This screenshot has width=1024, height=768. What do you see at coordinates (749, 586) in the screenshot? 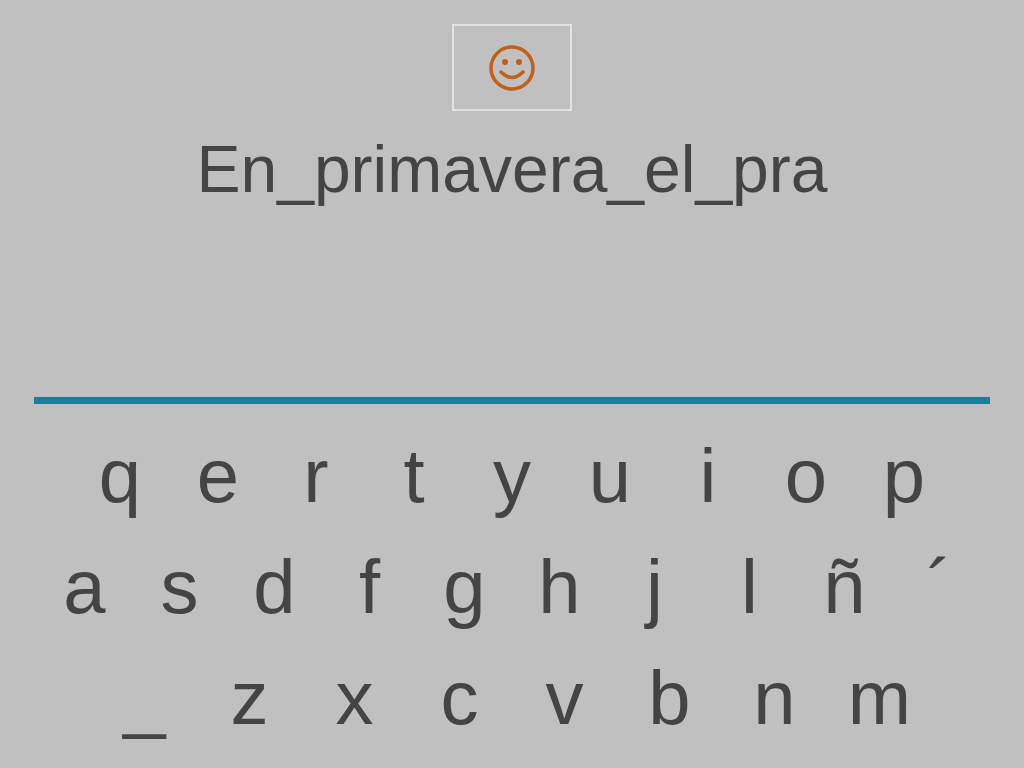
I see `keyboard-key: l` at bounding box center [749, 586].